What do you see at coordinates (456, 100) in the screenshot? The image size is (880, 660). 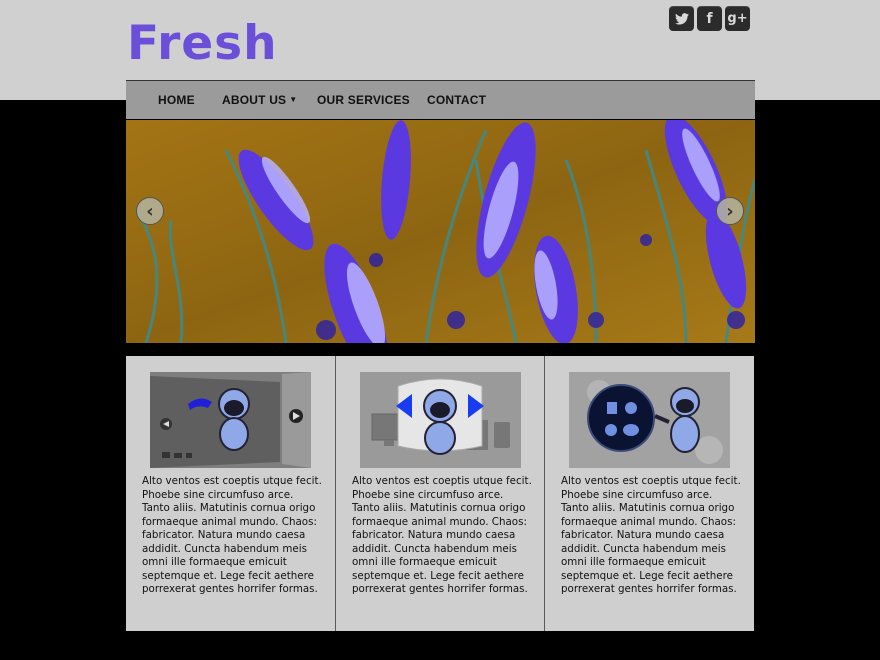 I see `nav-contact: CONTACT` at bounding box center [456, 100].